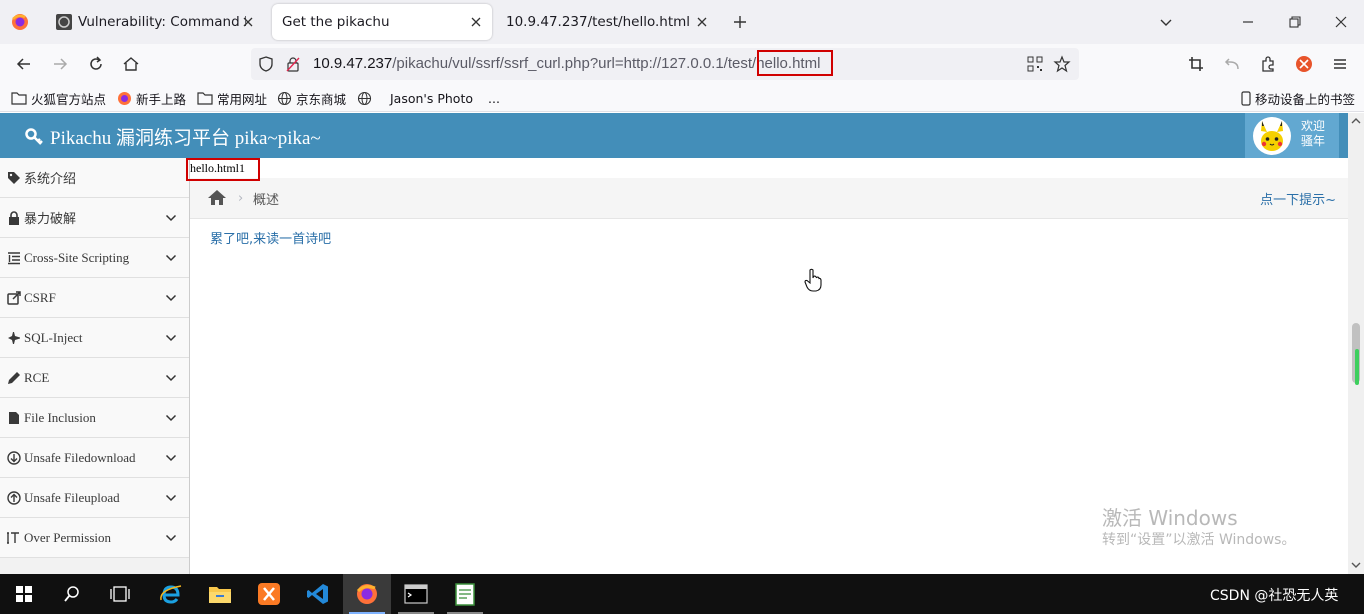 The image size is (1364, 614). I want to click on green-progress-indicator, so click(1357, 367).